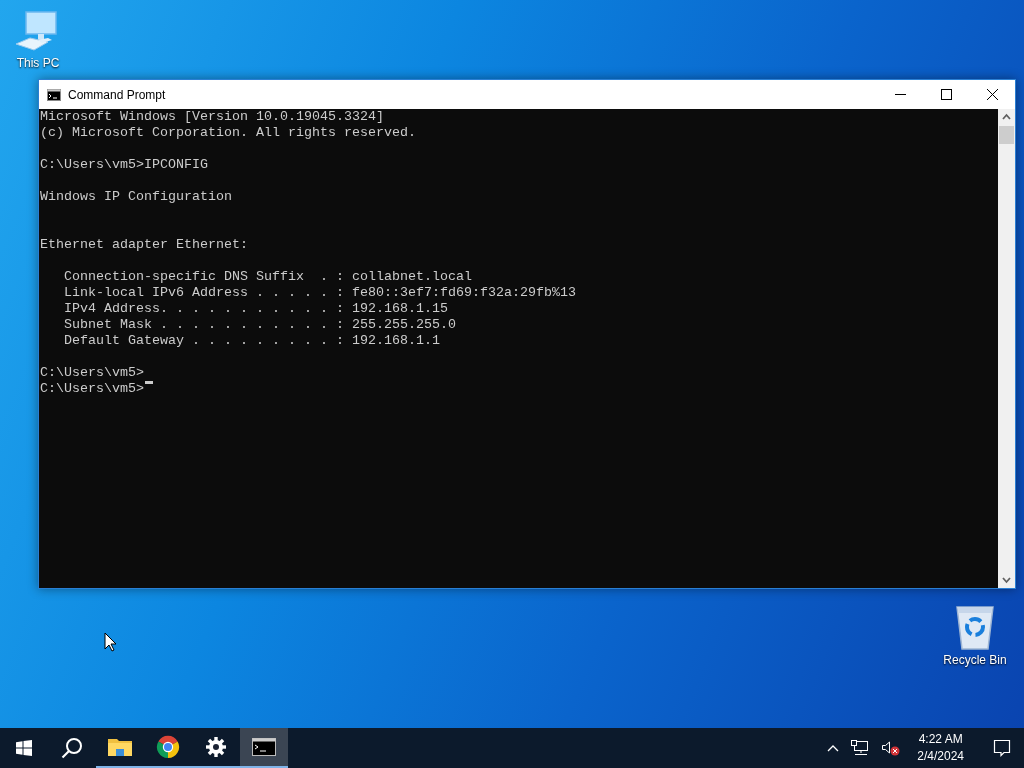 The height and width of the screenshot is (768, 1024). I want to click on console-line: C:\Users\vm5>IPCONFIG, so click(124, 165).